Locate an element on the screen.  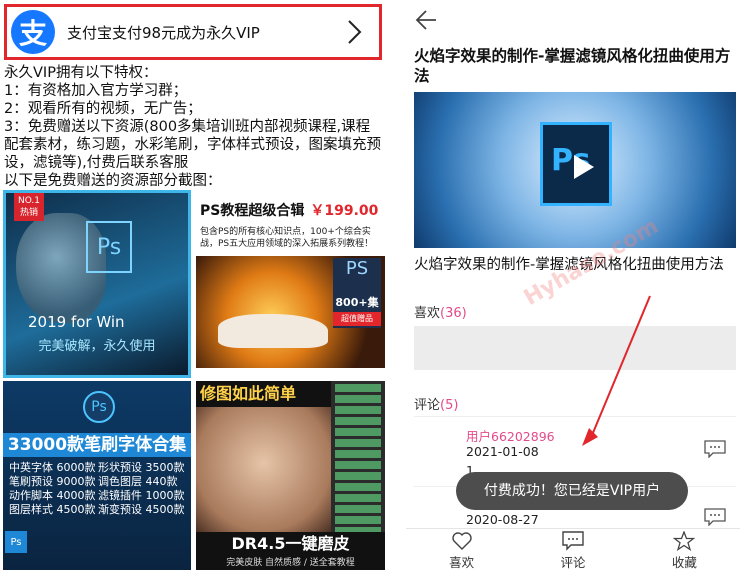
brush-item: 动作脚本 4000款 is located at coordinates (52, 495).